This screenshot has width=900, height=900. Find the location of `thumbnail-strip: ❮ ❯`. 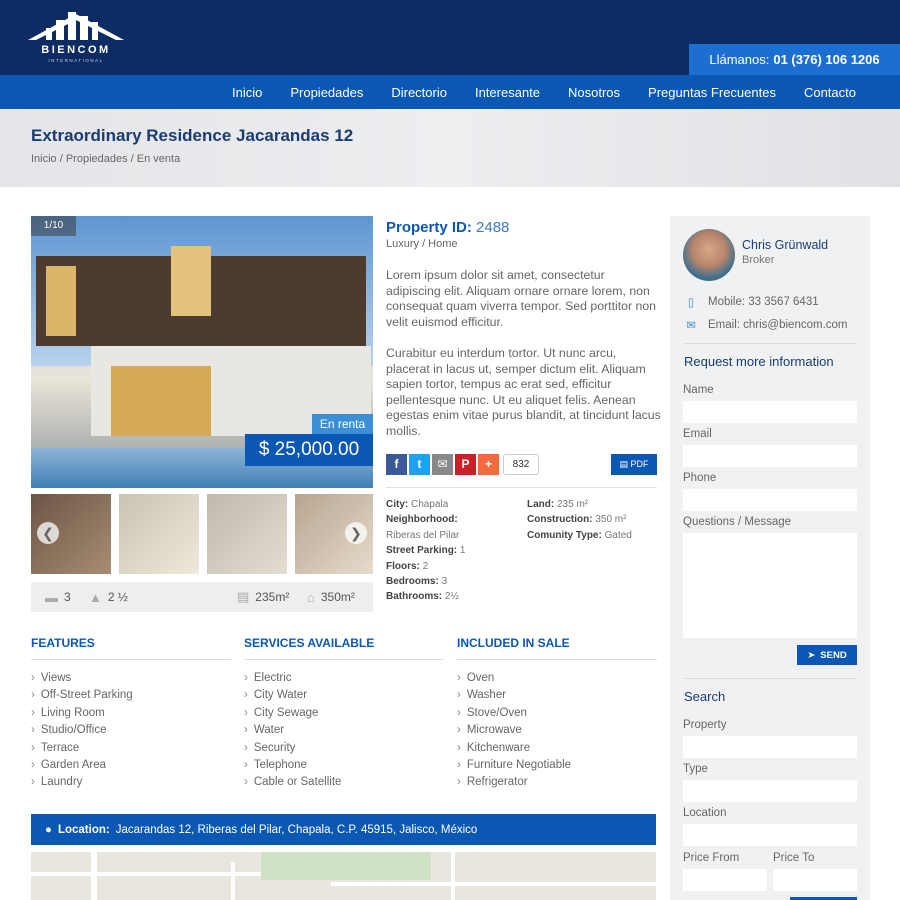

thumbnail-strip: ❮ ❯ is located at coordinates (202, 534).